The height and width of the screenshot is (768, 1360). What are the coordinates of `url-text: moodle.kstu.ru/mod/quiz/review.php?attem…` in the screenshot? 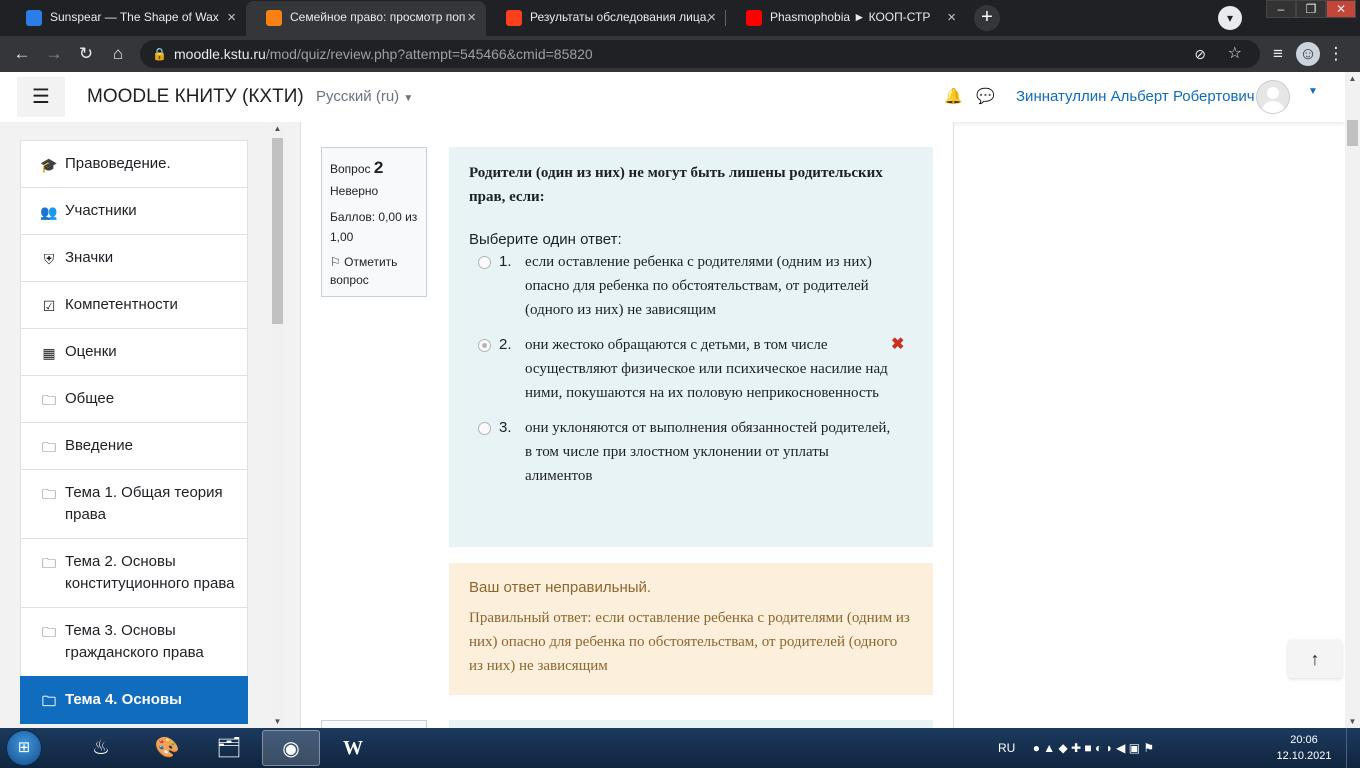 It's located at (383, 54).